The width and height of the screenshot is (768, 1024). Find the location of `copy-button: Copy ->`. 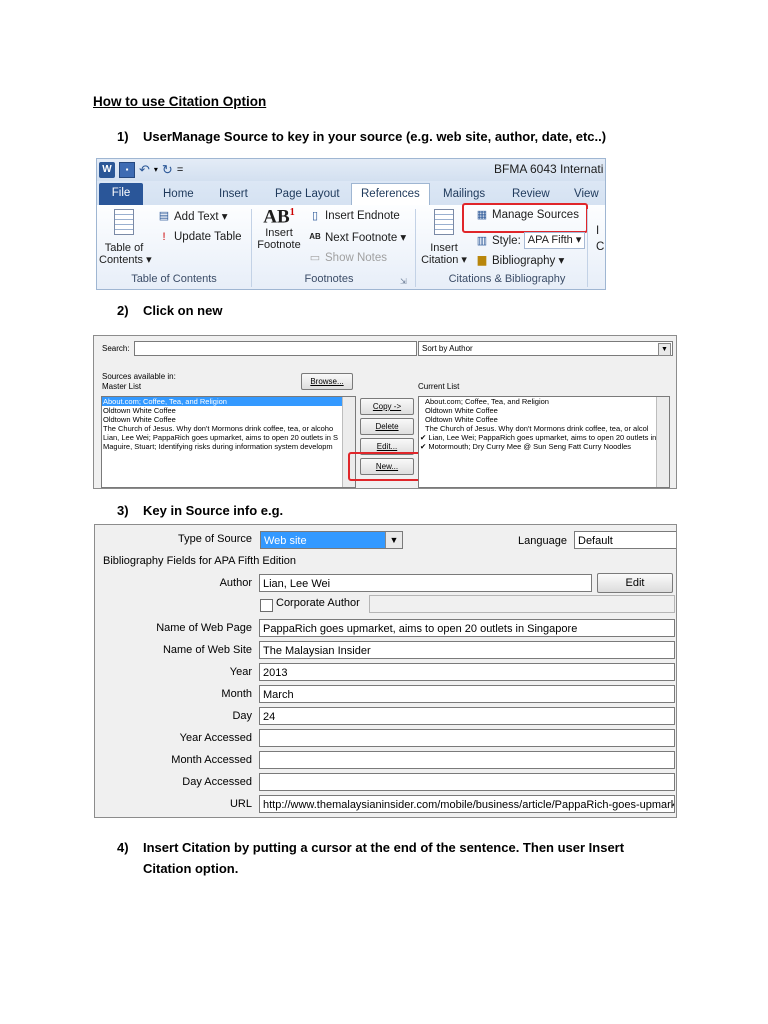

copy-button: Copy -> is located at coordinates (387, 406).